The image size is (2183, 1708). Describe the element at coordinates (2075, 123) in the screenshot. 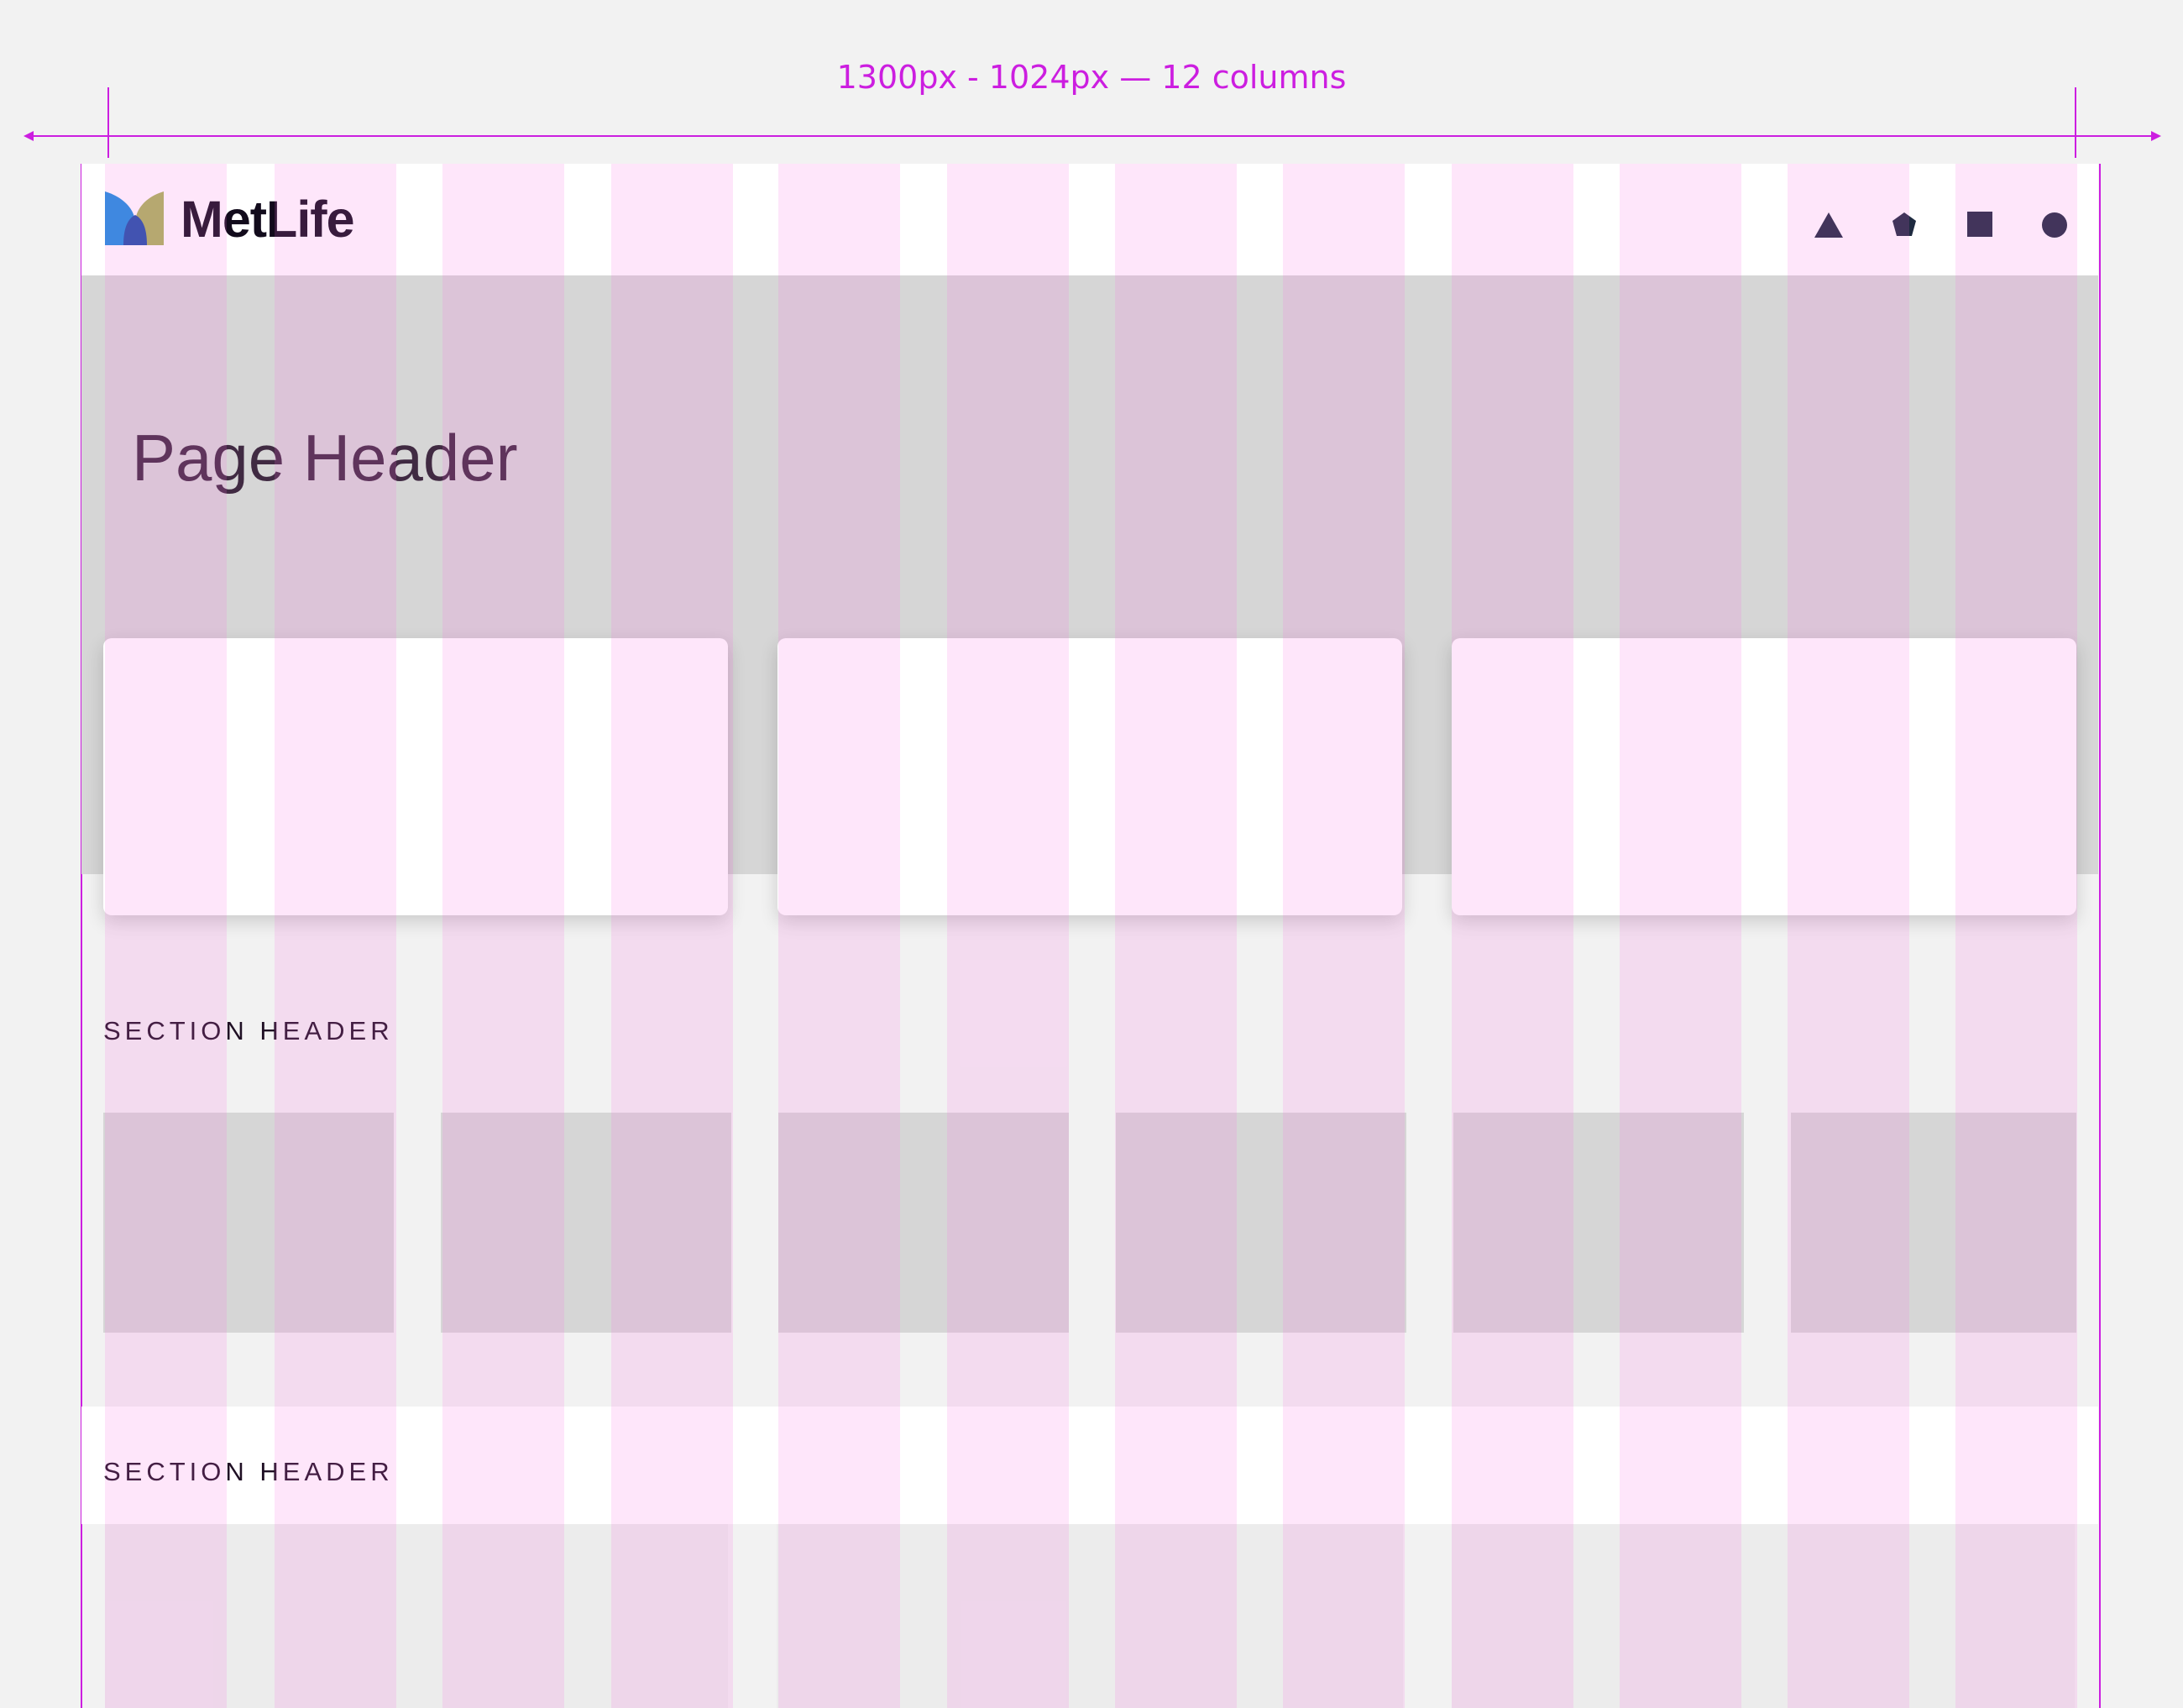

I see `measure-tick-right` at that location.